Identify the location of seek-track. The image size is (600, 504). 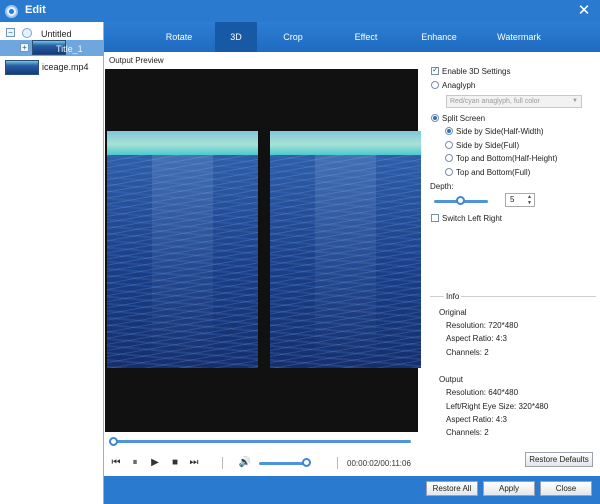
(262, 441).